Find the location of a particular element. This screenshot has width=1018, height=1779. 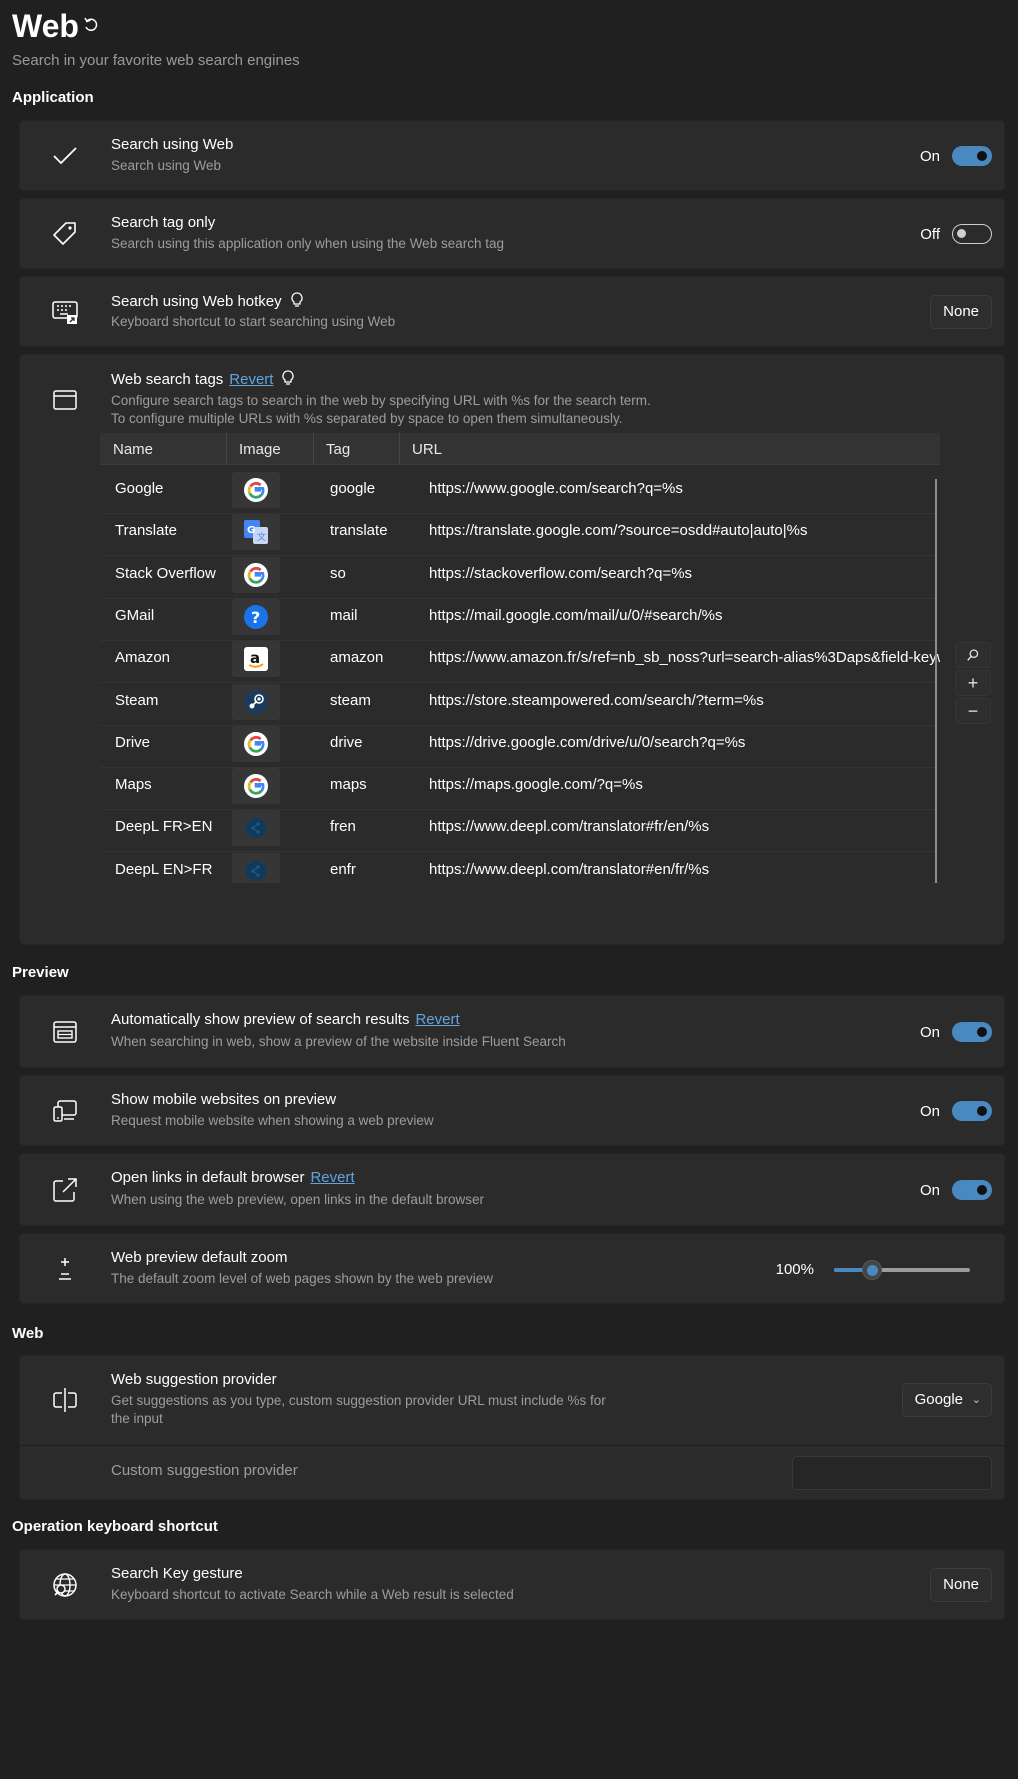

add-tag-button: + is located at coordinates (973, 683).